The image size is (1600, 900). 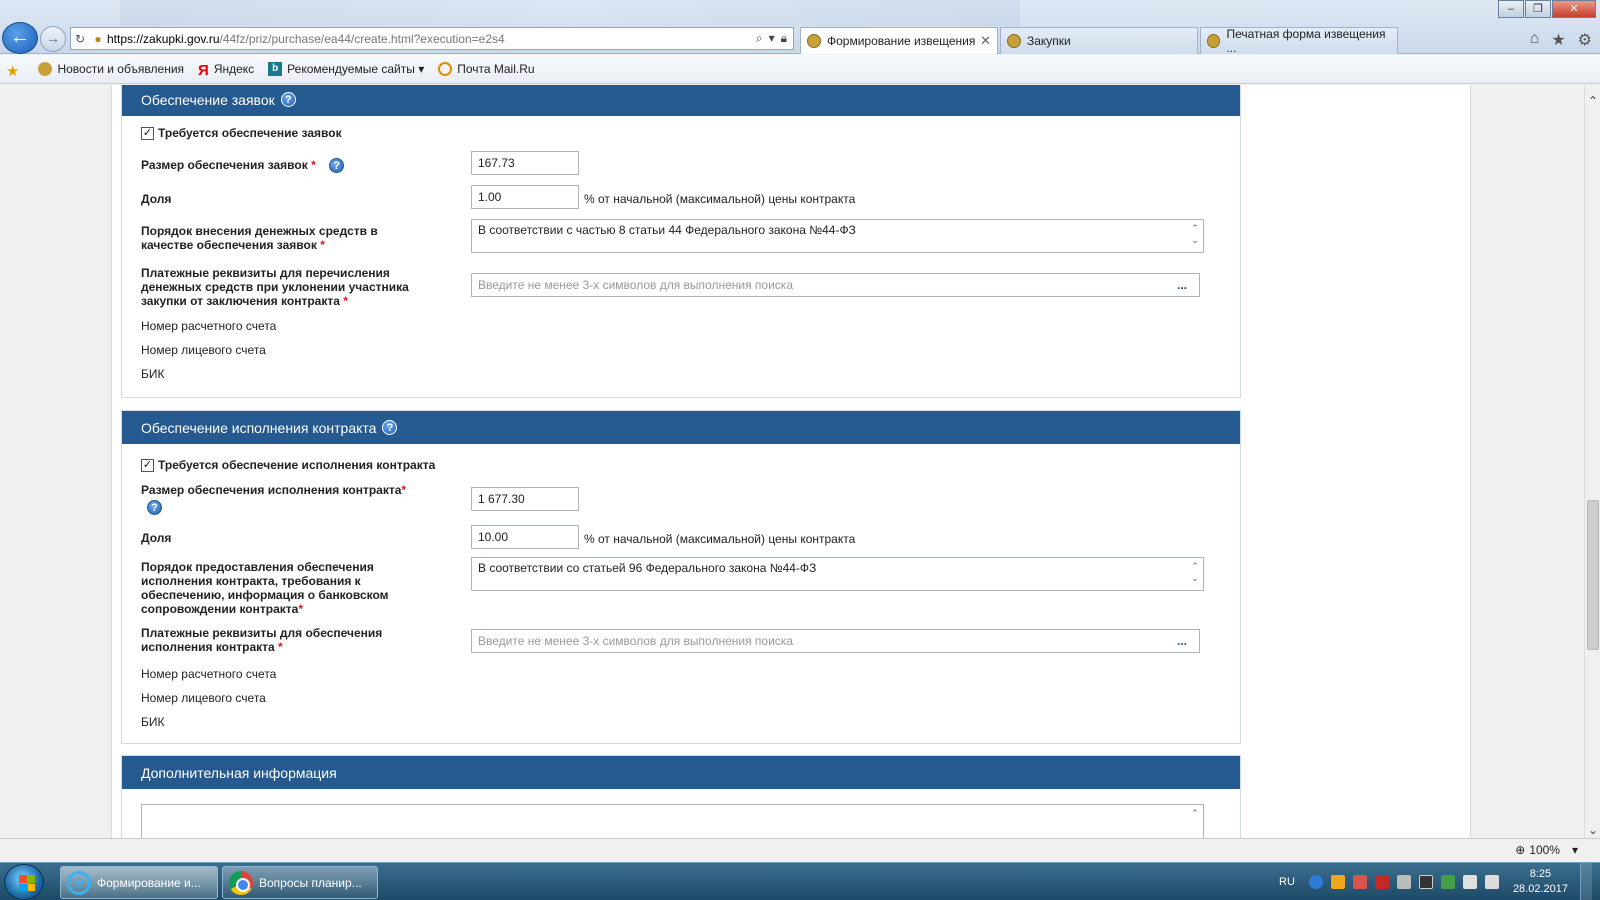 What do you see at coordinates (15, 71) in the screenshot?
I see `favorites-add-icon: ★` at bounding box center [15, 71].